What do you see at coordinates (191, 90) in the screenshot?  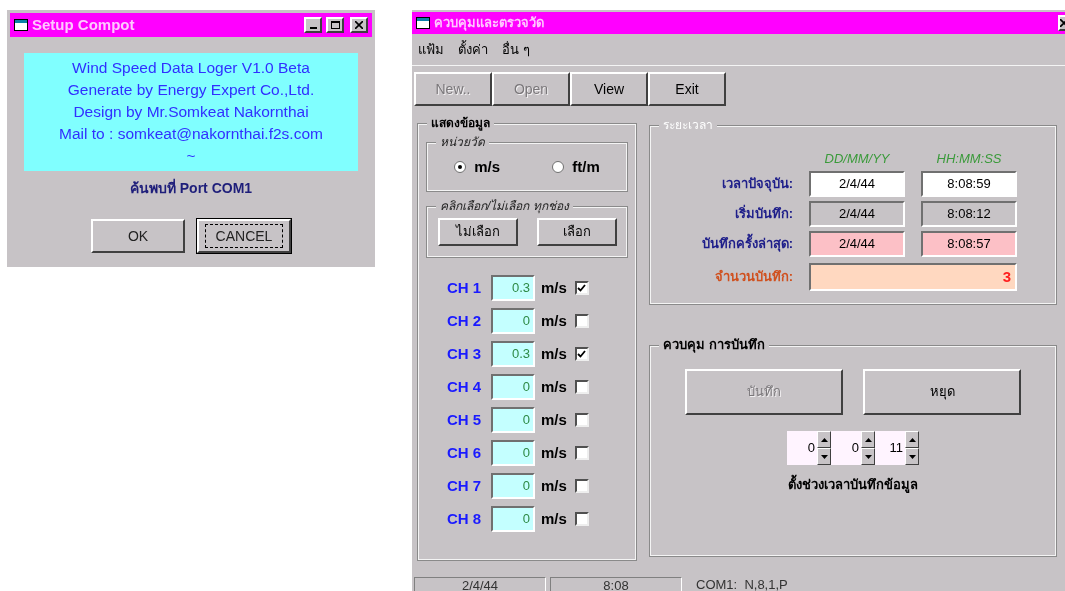 I see `info-text: Generate by Energy Expert Co.,Ltd.` at bounding box center [191, 90].